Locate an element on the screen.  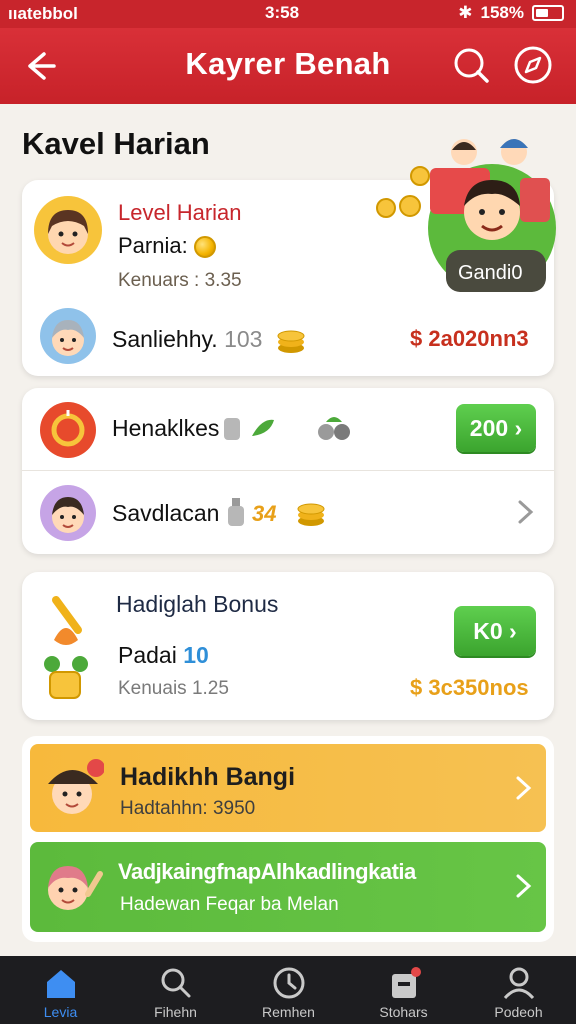
timer-icon is located at coordinates (68, 430).